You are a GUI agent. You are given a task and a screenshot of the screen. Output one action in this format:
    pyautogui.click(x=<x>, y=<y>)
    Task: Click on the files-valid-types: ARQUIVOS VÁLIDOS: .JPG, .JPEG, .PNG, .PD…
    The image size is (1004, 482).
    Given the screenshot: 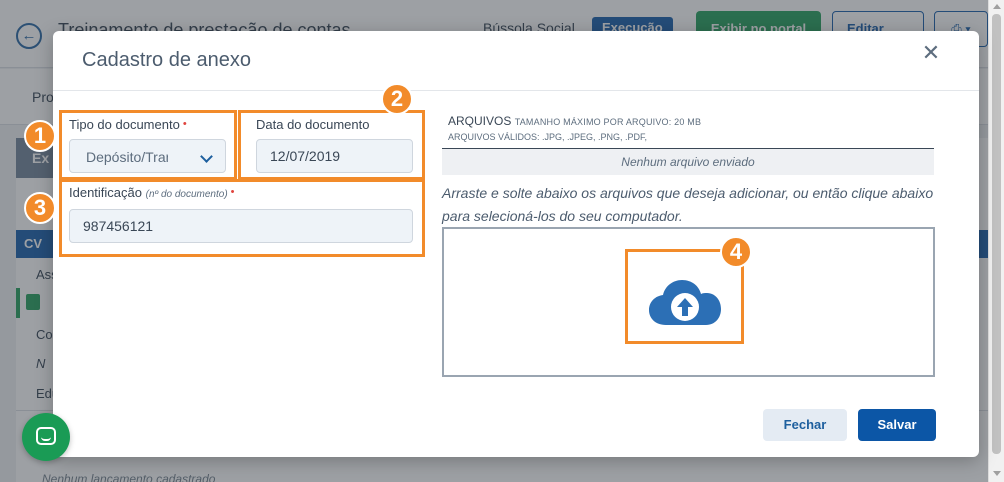 What is the action you would take?
    pyautogui.click(x=548, y=137)
    